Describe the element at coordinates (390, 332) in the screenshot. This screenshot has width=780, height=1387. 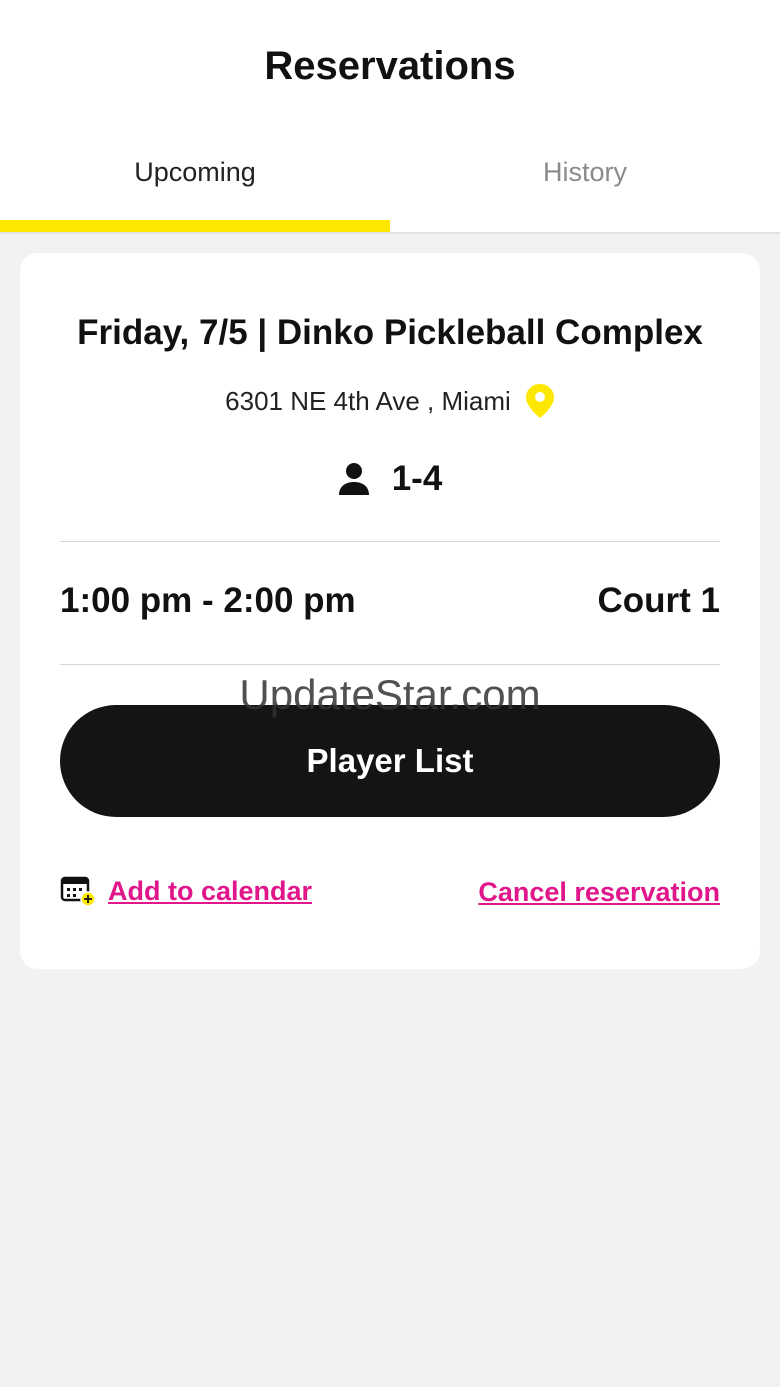
I see `reservation-heading: Friday, 7/5 | Dinko Pickleball Complex` at that location.